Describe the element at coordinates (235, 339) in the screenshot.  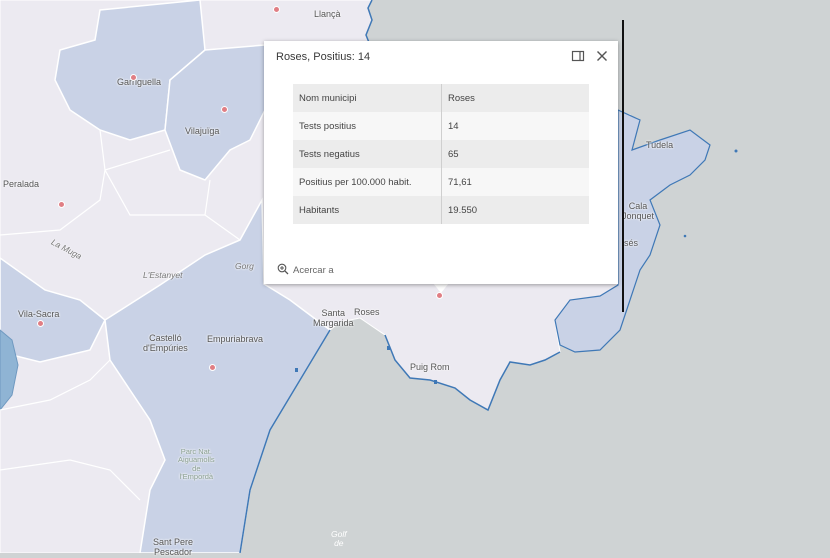
I see `place-label-empuriabrava: Empuriabrava` at that location.